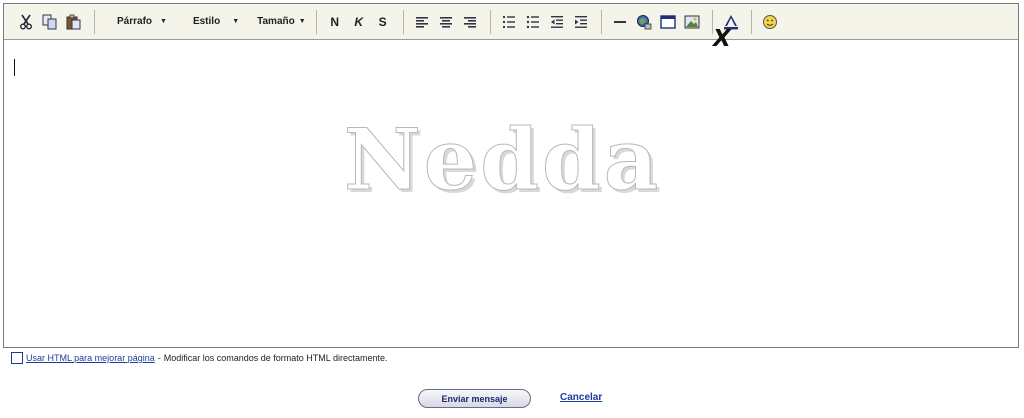 The width and height of the screenshot is (1024, 418). Describe the element at coordinates (692, 22) in the screenshot. I see `image-icon` at that location.